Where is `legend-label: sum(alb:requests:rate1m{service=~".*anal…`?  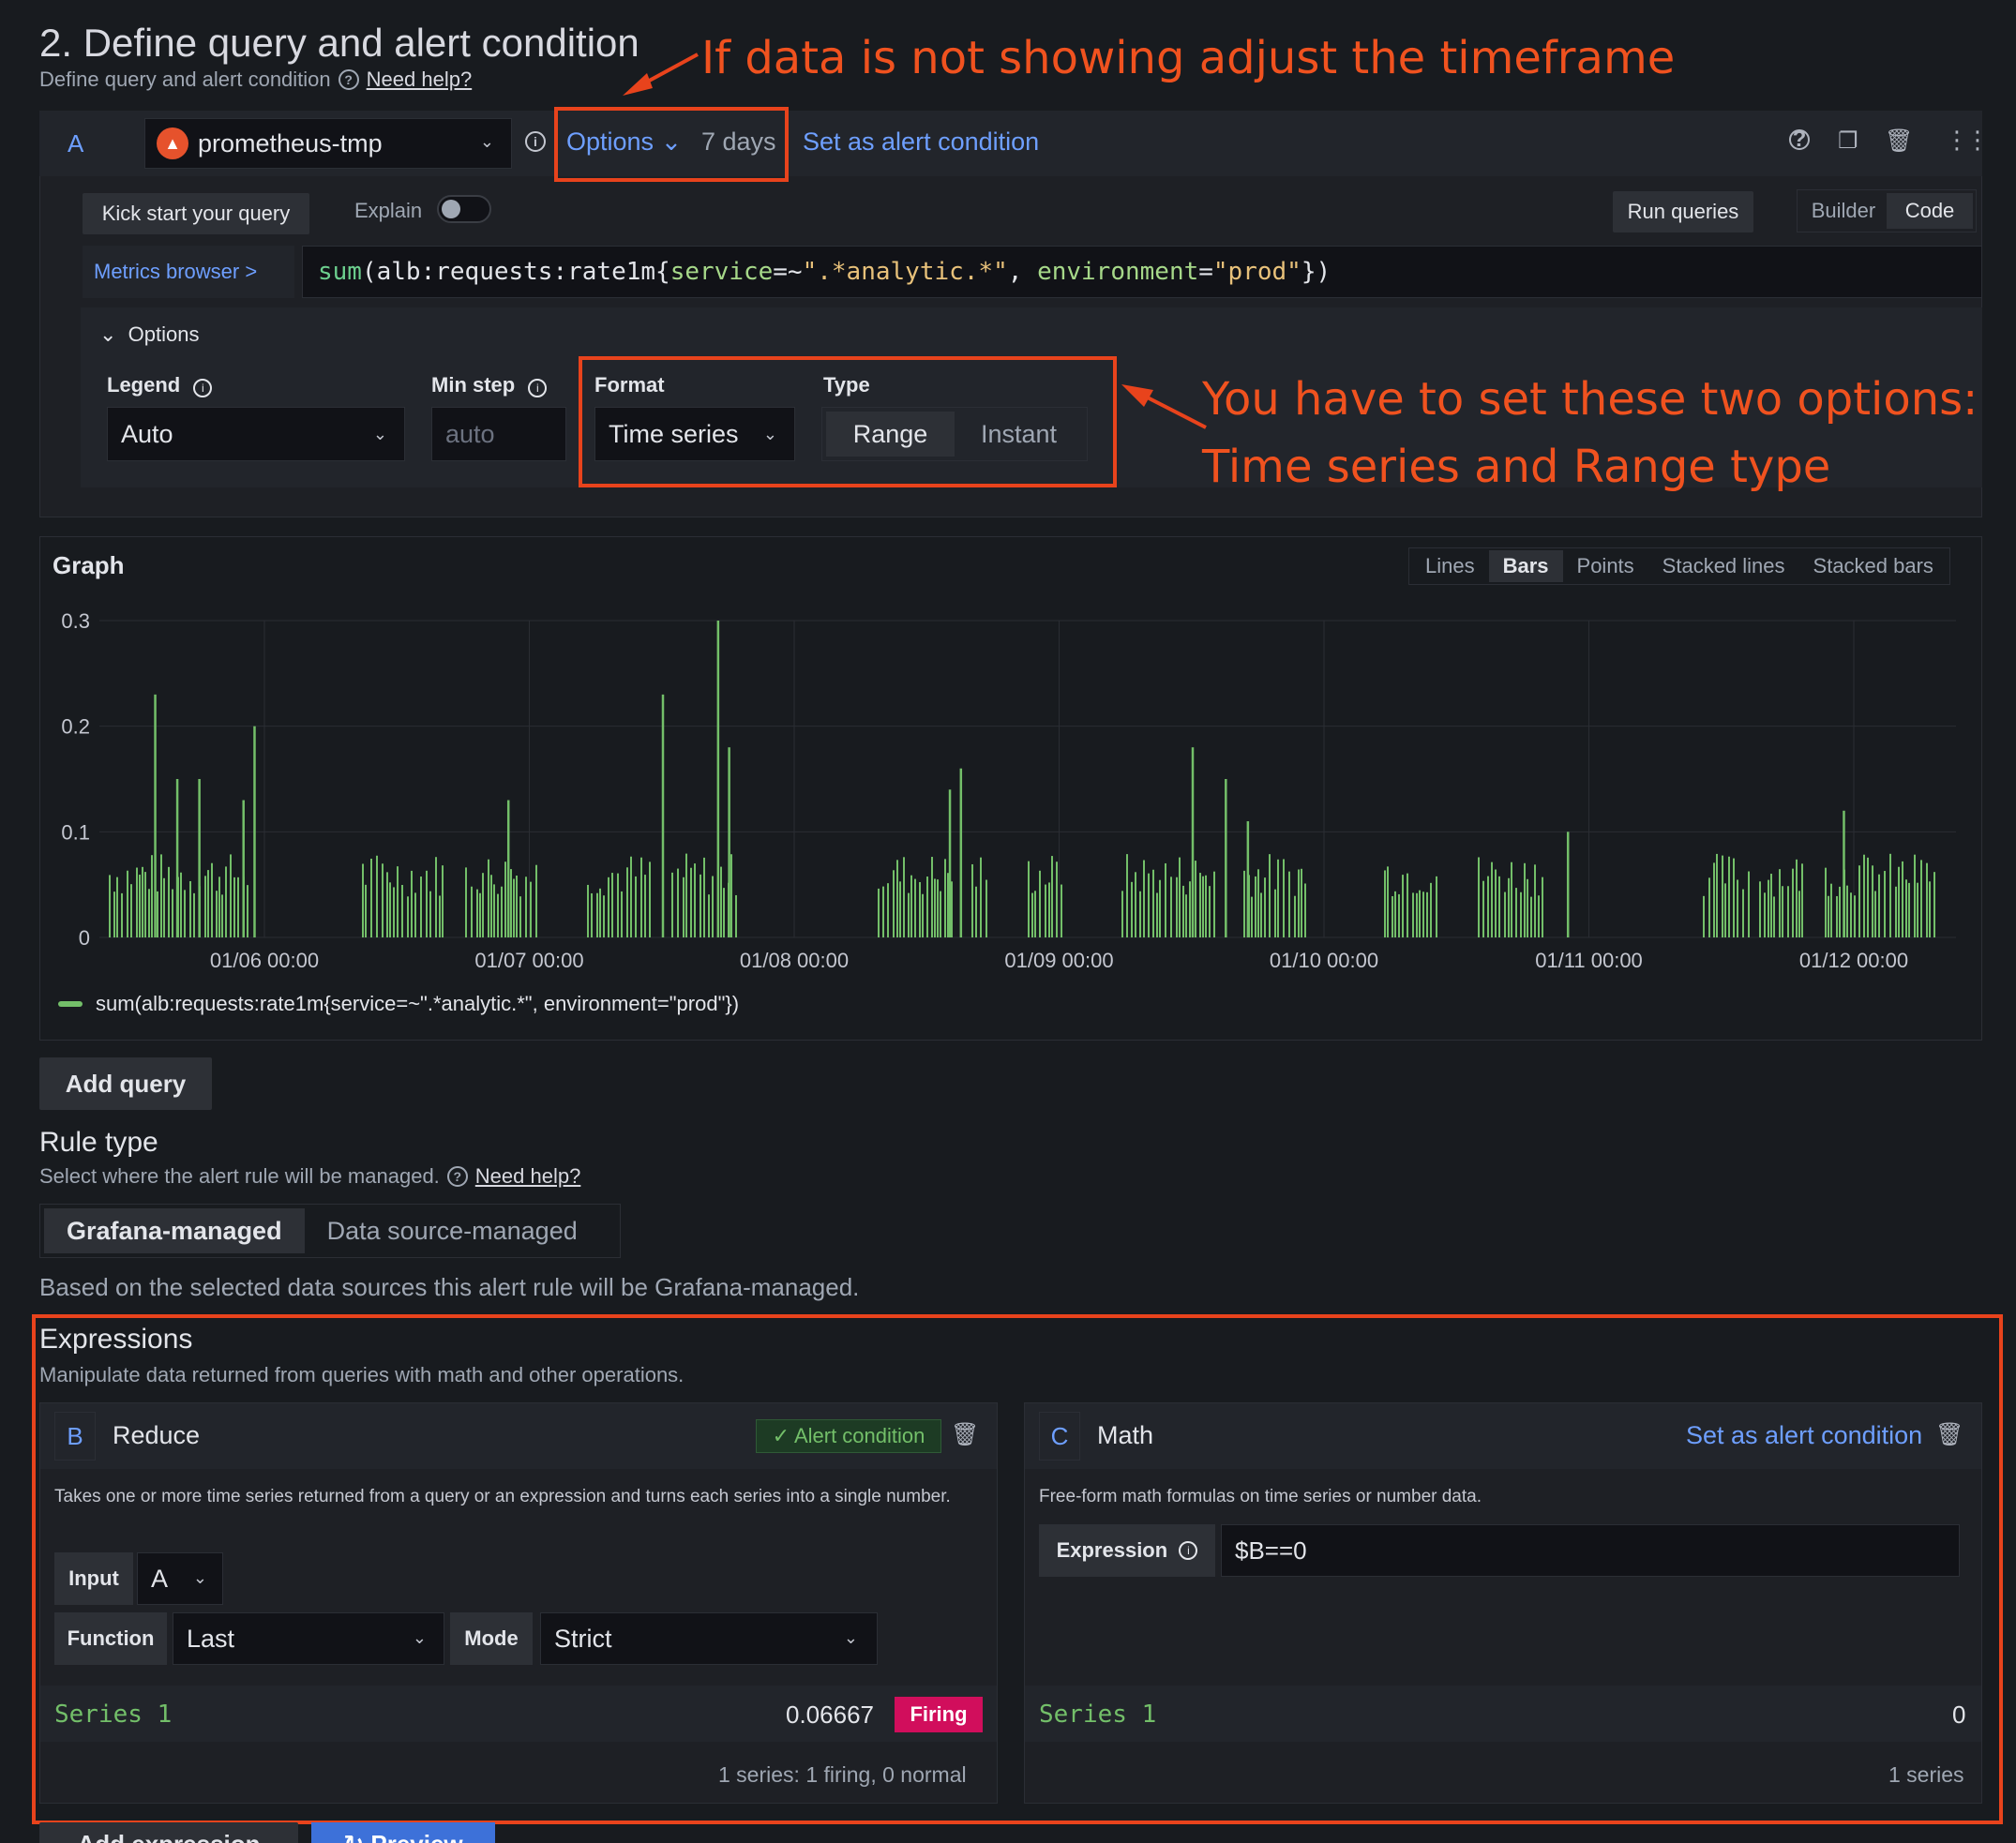 legend-label: sum(alb:requests:rate1m{service=~".*anal… is located at coordinates (418, 1003).